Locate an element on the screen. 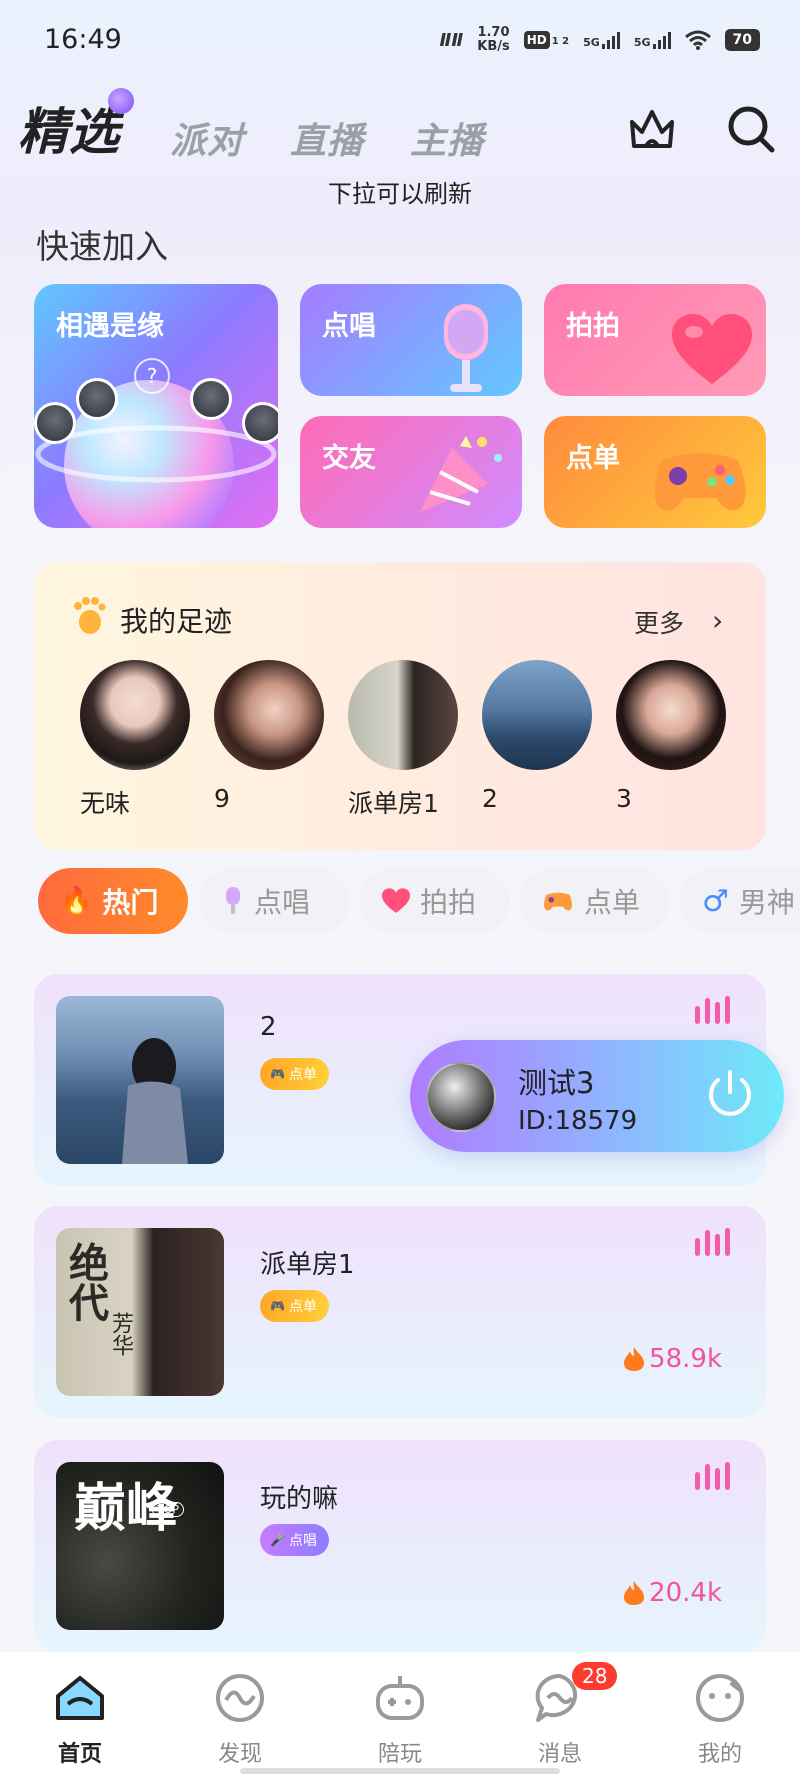  top-tab-bar: 精选 派对 直播 主播 is located at coordinates (274, 126).